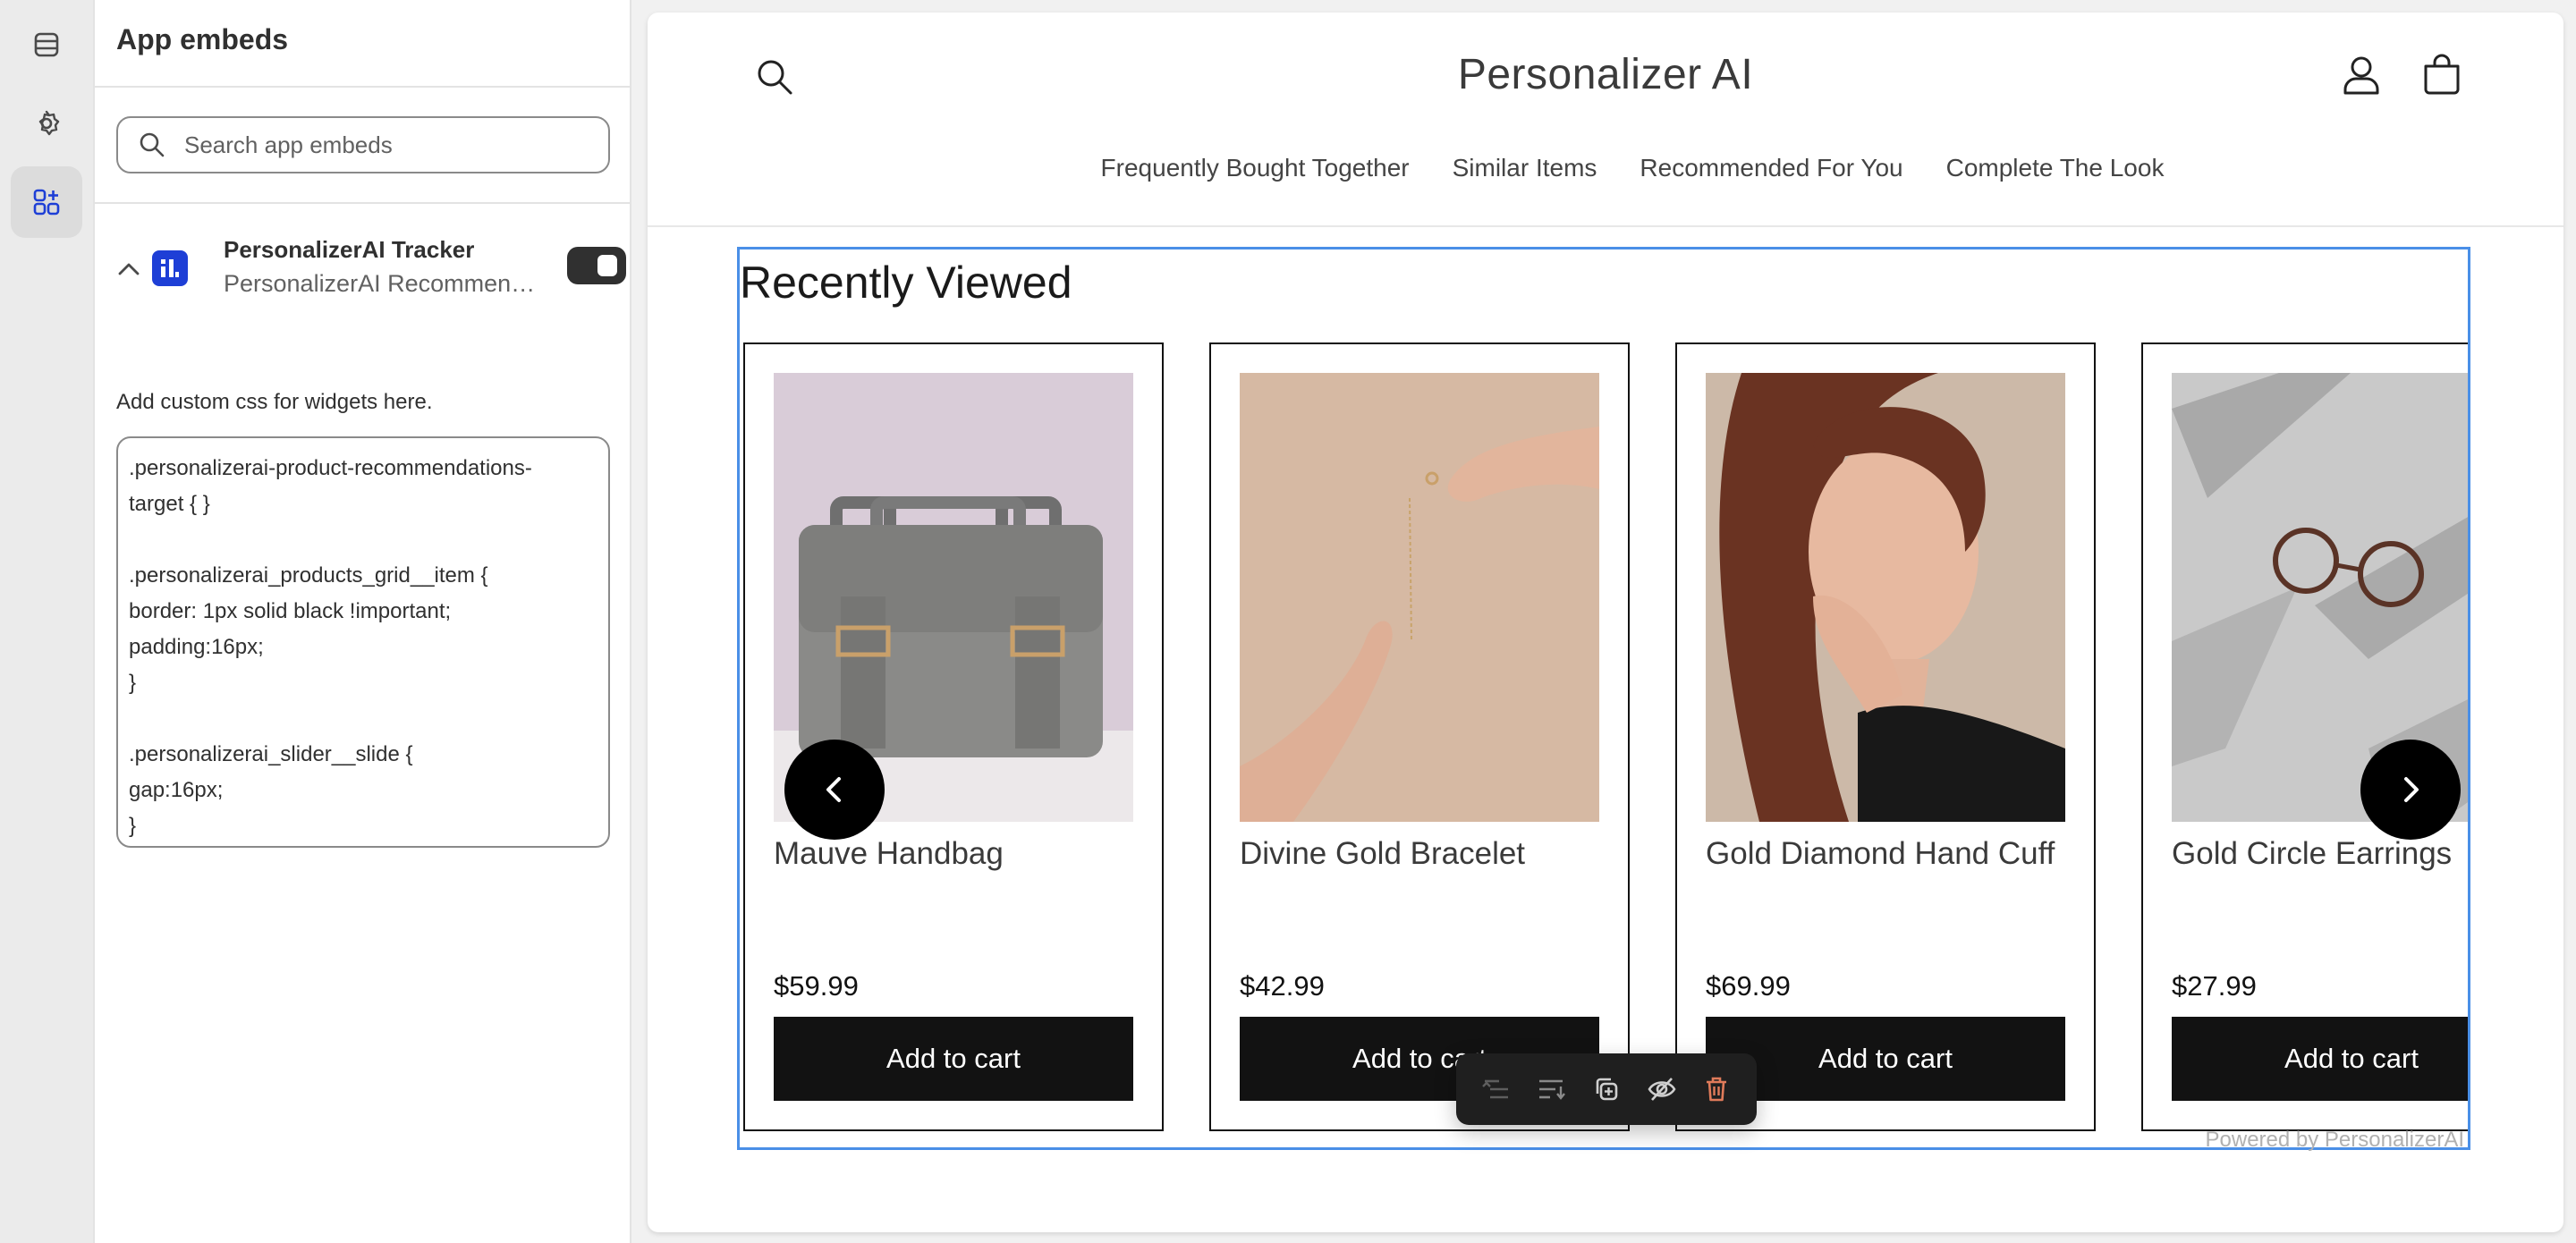 Image resolution: width=2576 pixels, height=1243 pixels. I want to click on hide-icon, so click(1662, 1089).